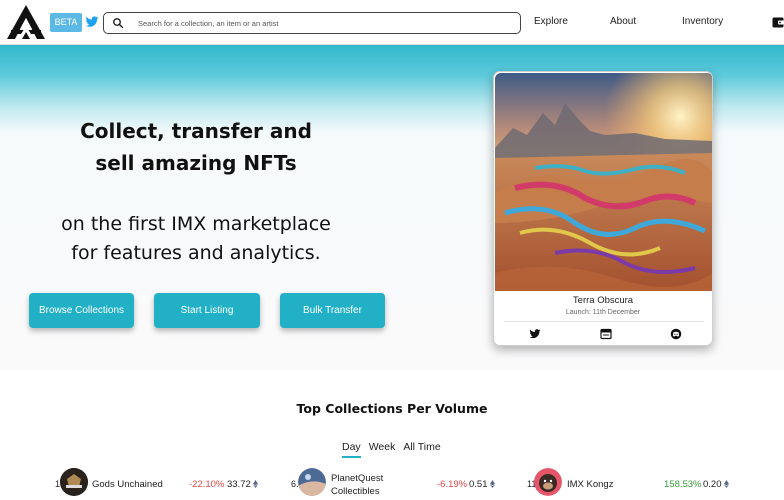 The image size is (784, 500). Describe the element at coordinates (683, 484) in the screenshot. I see `volume-change: 158.53%` at that location.